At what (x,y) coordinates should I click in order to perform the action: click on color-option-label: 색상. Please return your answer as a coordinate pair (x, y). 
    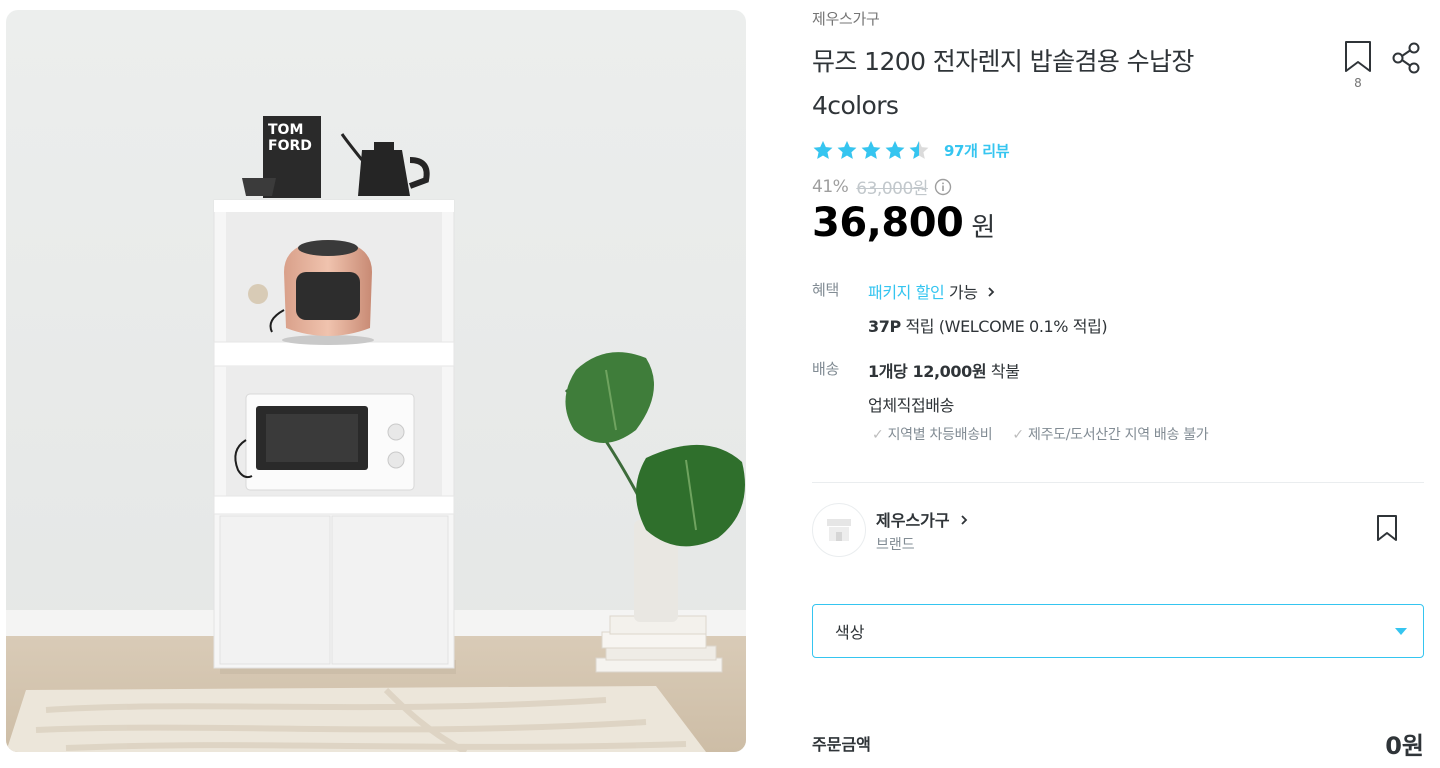
    Looking at the image, I should click on (850, 632).